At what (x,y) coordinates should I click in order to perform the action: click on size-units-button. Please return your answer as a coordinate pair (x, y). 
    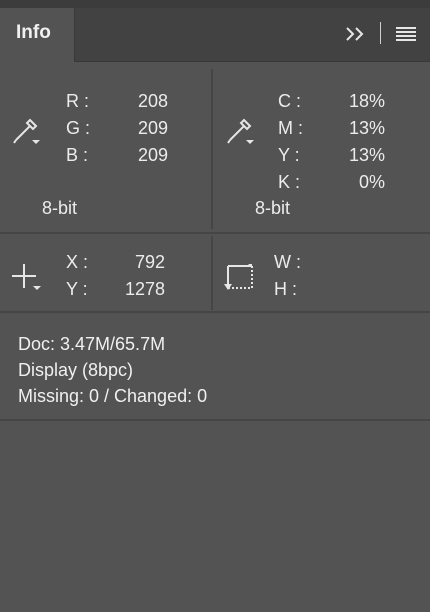
    Looking at the image, I should click on (239, 280).